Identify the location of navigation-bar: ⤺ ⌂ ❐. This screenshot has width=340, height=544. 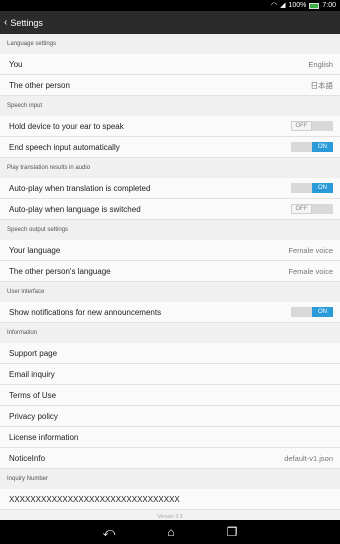
(170, 532).